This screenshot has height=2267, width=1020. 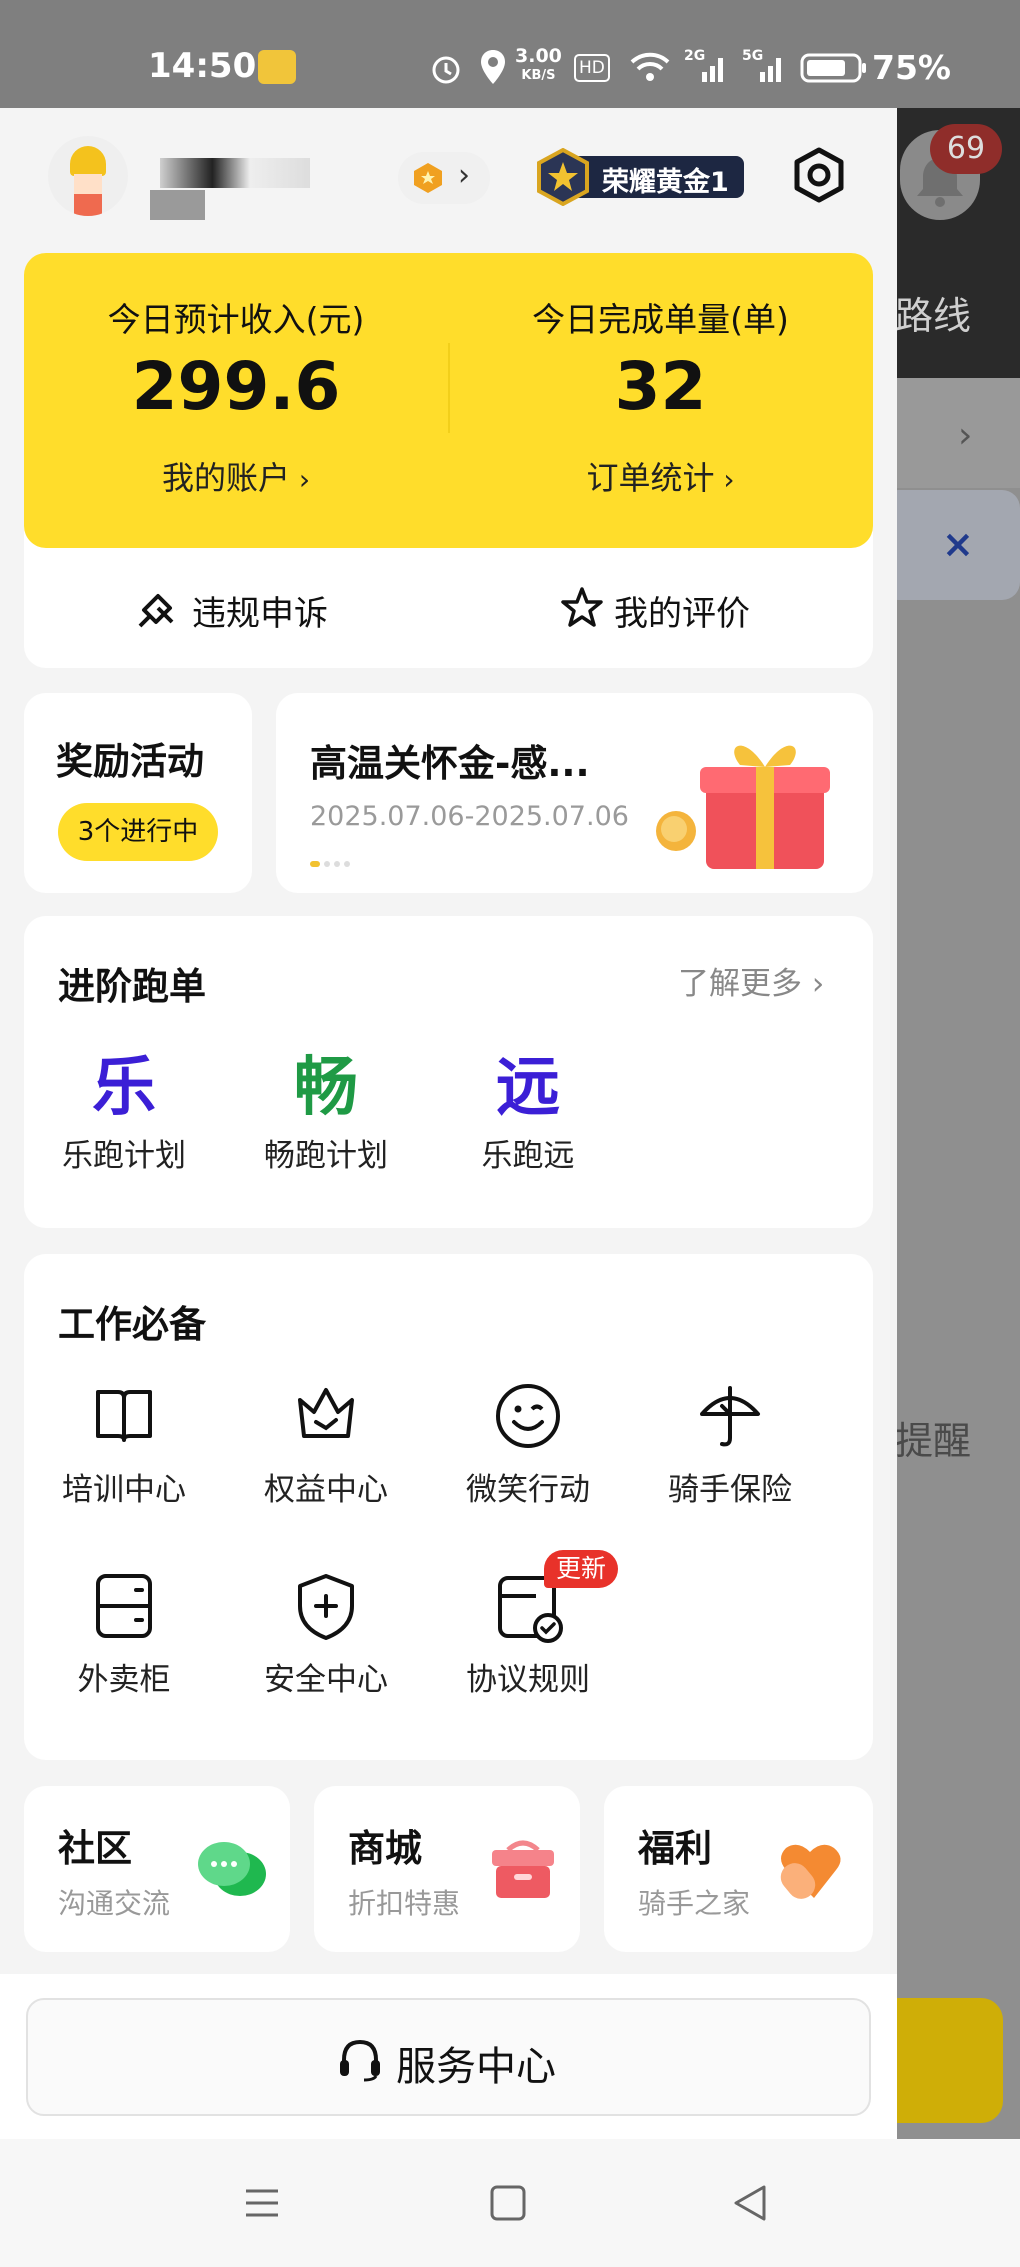 I want to click on settings-icon, so click(x=819, y=175).